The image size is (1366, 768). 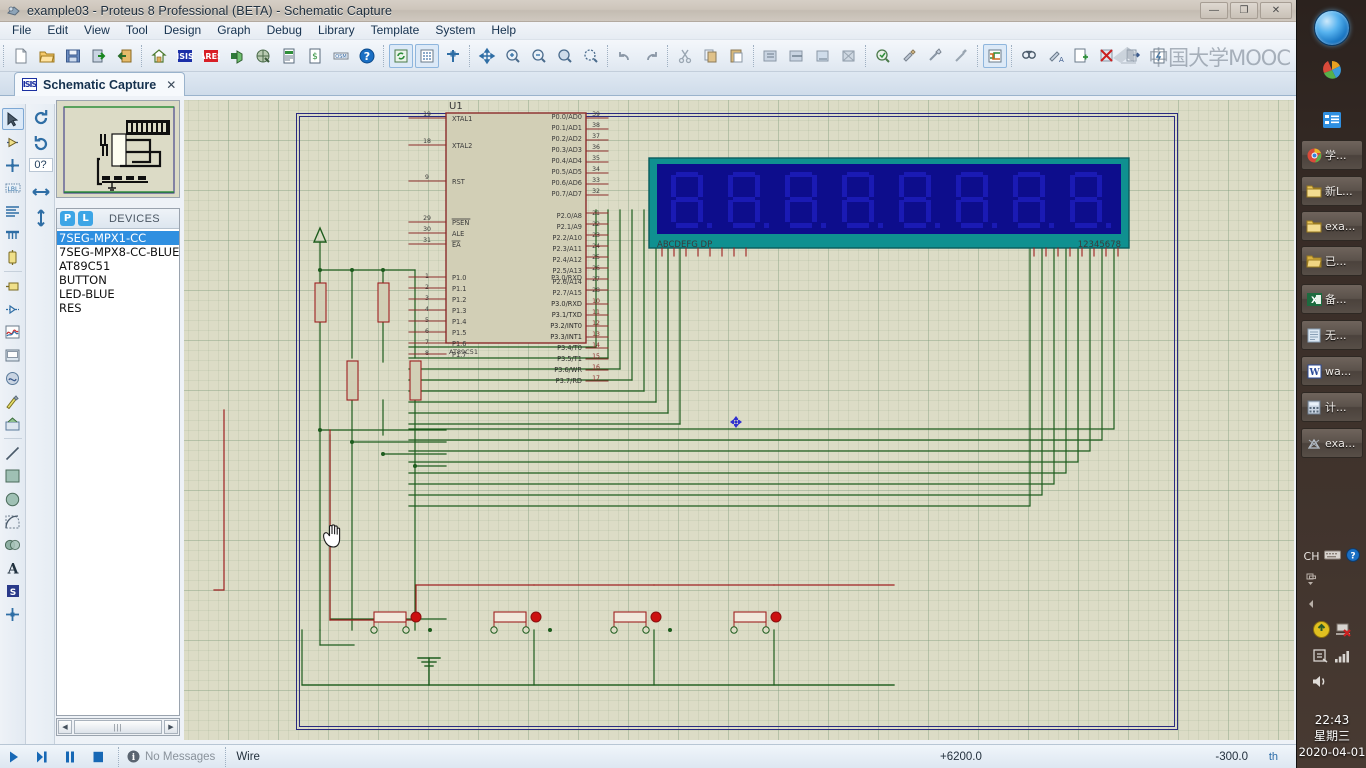 I want to click on menu-view: View, so click(x=97, y=30).